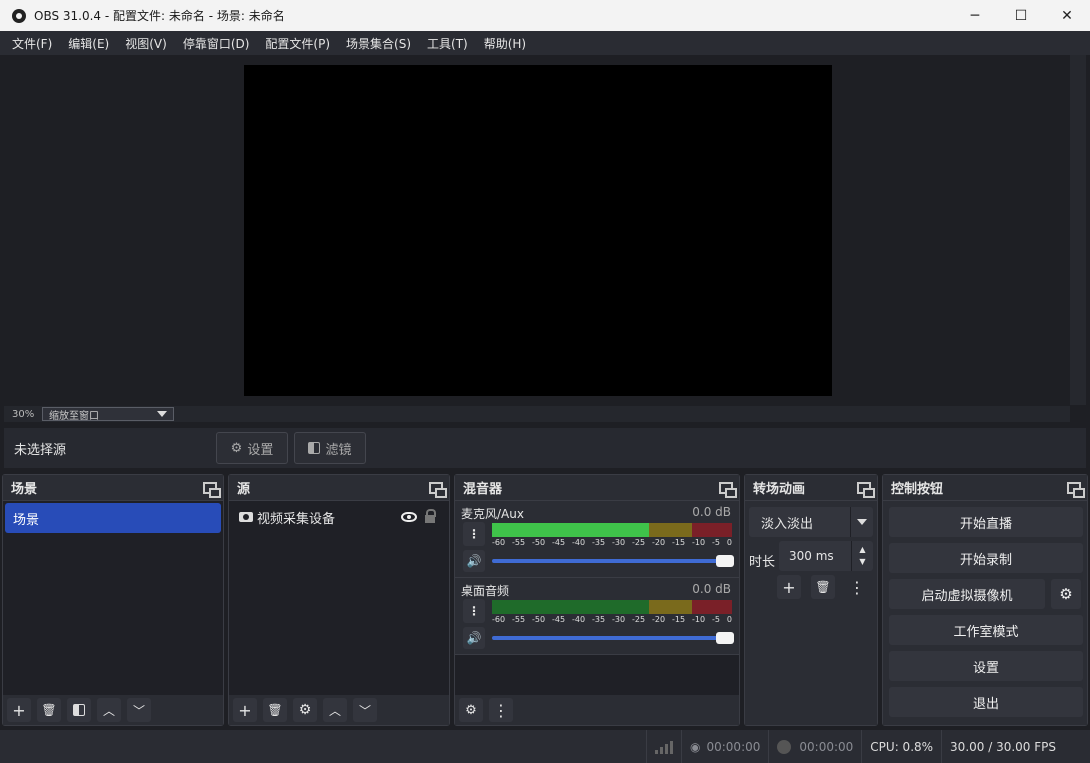 This screenshot has width=1090, height=763. I want to click on chevron-down-icon: ▼, so click(862, 562).